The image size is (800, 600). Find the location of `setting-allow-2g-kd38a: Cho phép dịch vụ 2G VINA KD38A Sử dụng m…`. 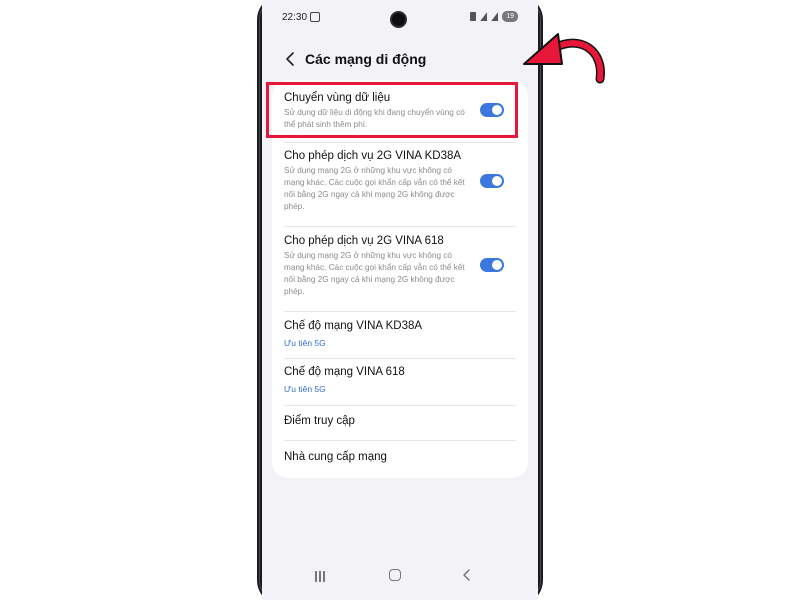

setting-allow-2g-kd38a: Cho phép dịch vụ 2G VINA KD38A Sử dụng m… is located at coordinates (400, 184).